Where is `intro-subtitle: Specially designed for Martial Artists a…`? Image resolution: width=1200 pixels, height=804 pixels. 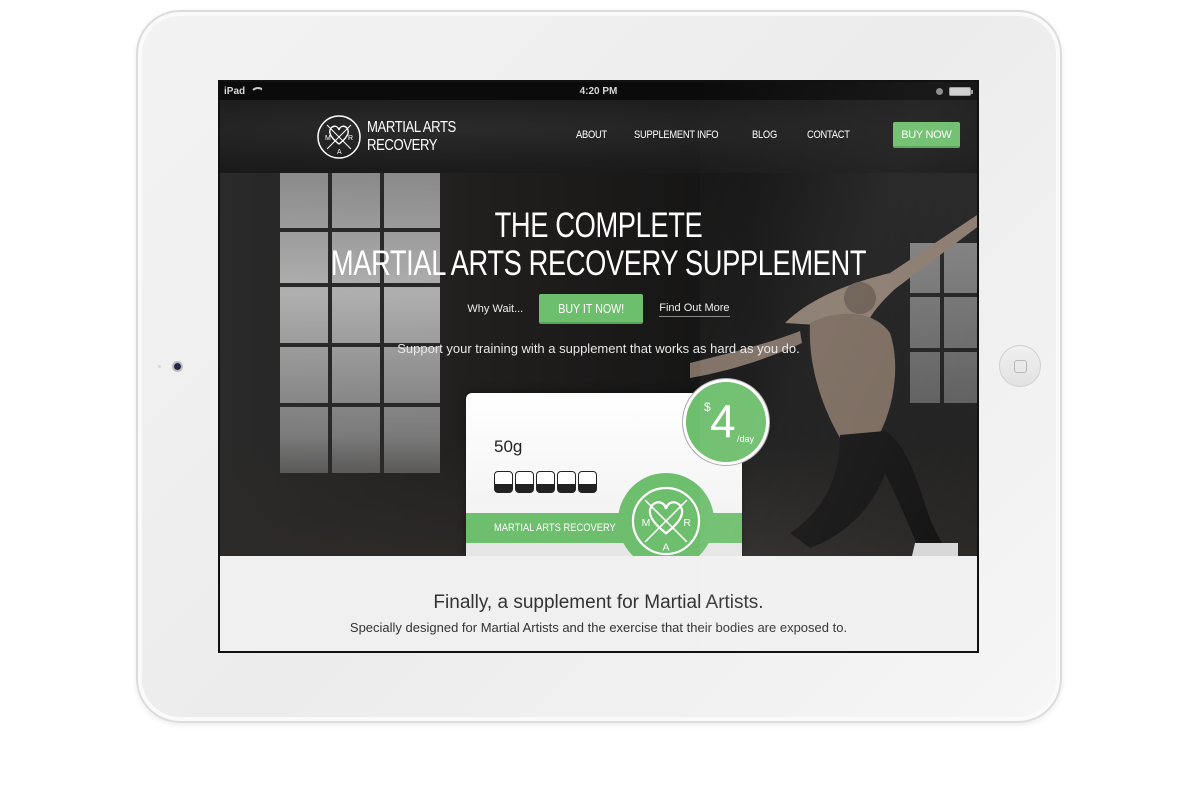 intro-subtitle: Specially designed for Martial Artists a… is located at coordinates (598, 627).